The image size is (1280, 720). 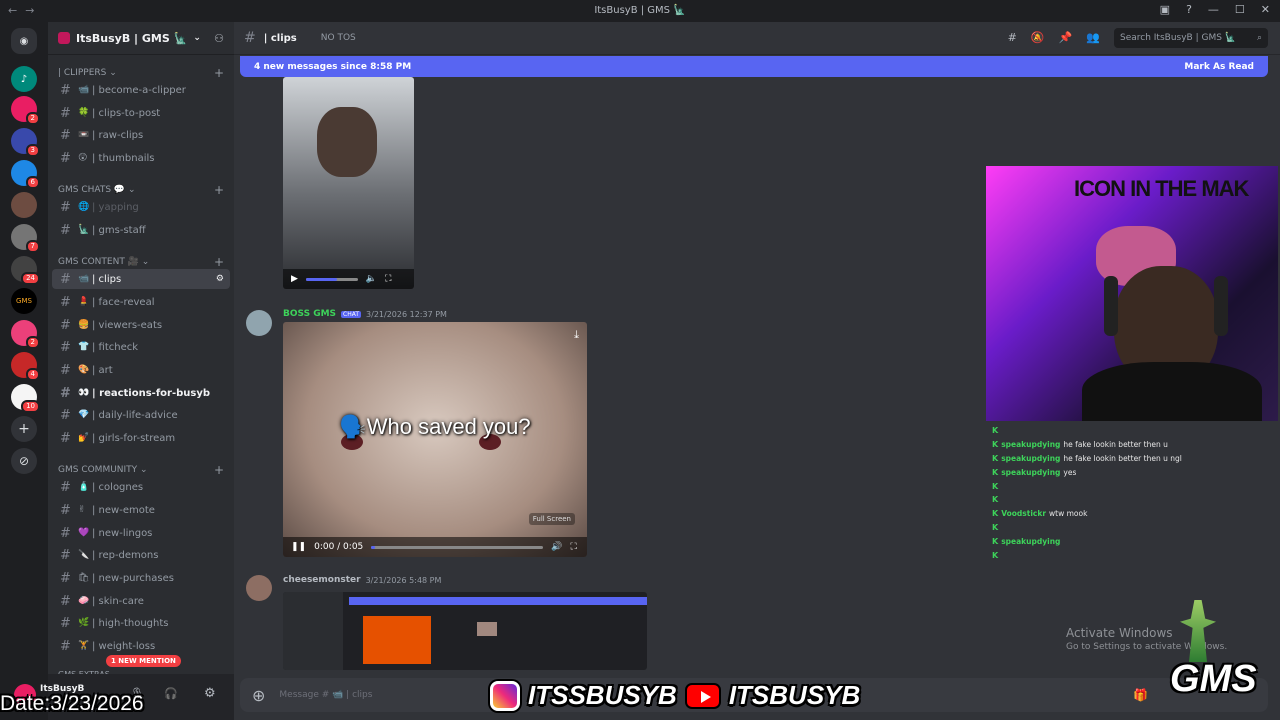 What do you see at coordinates (25, 270) in the screenshot?
I see `server-icon: 24` at bounding box center [25, 270].